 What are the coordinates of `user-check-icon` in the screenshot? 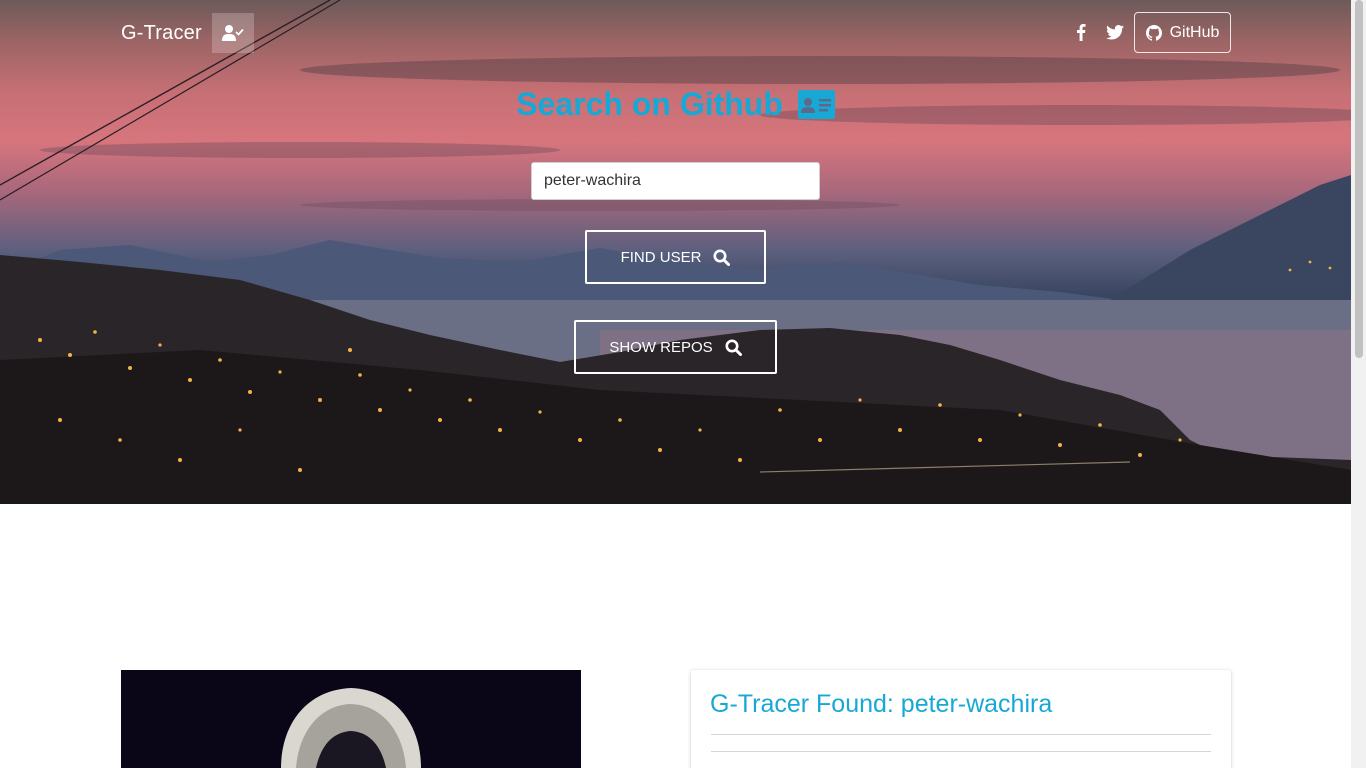 It's located at (233, 33).